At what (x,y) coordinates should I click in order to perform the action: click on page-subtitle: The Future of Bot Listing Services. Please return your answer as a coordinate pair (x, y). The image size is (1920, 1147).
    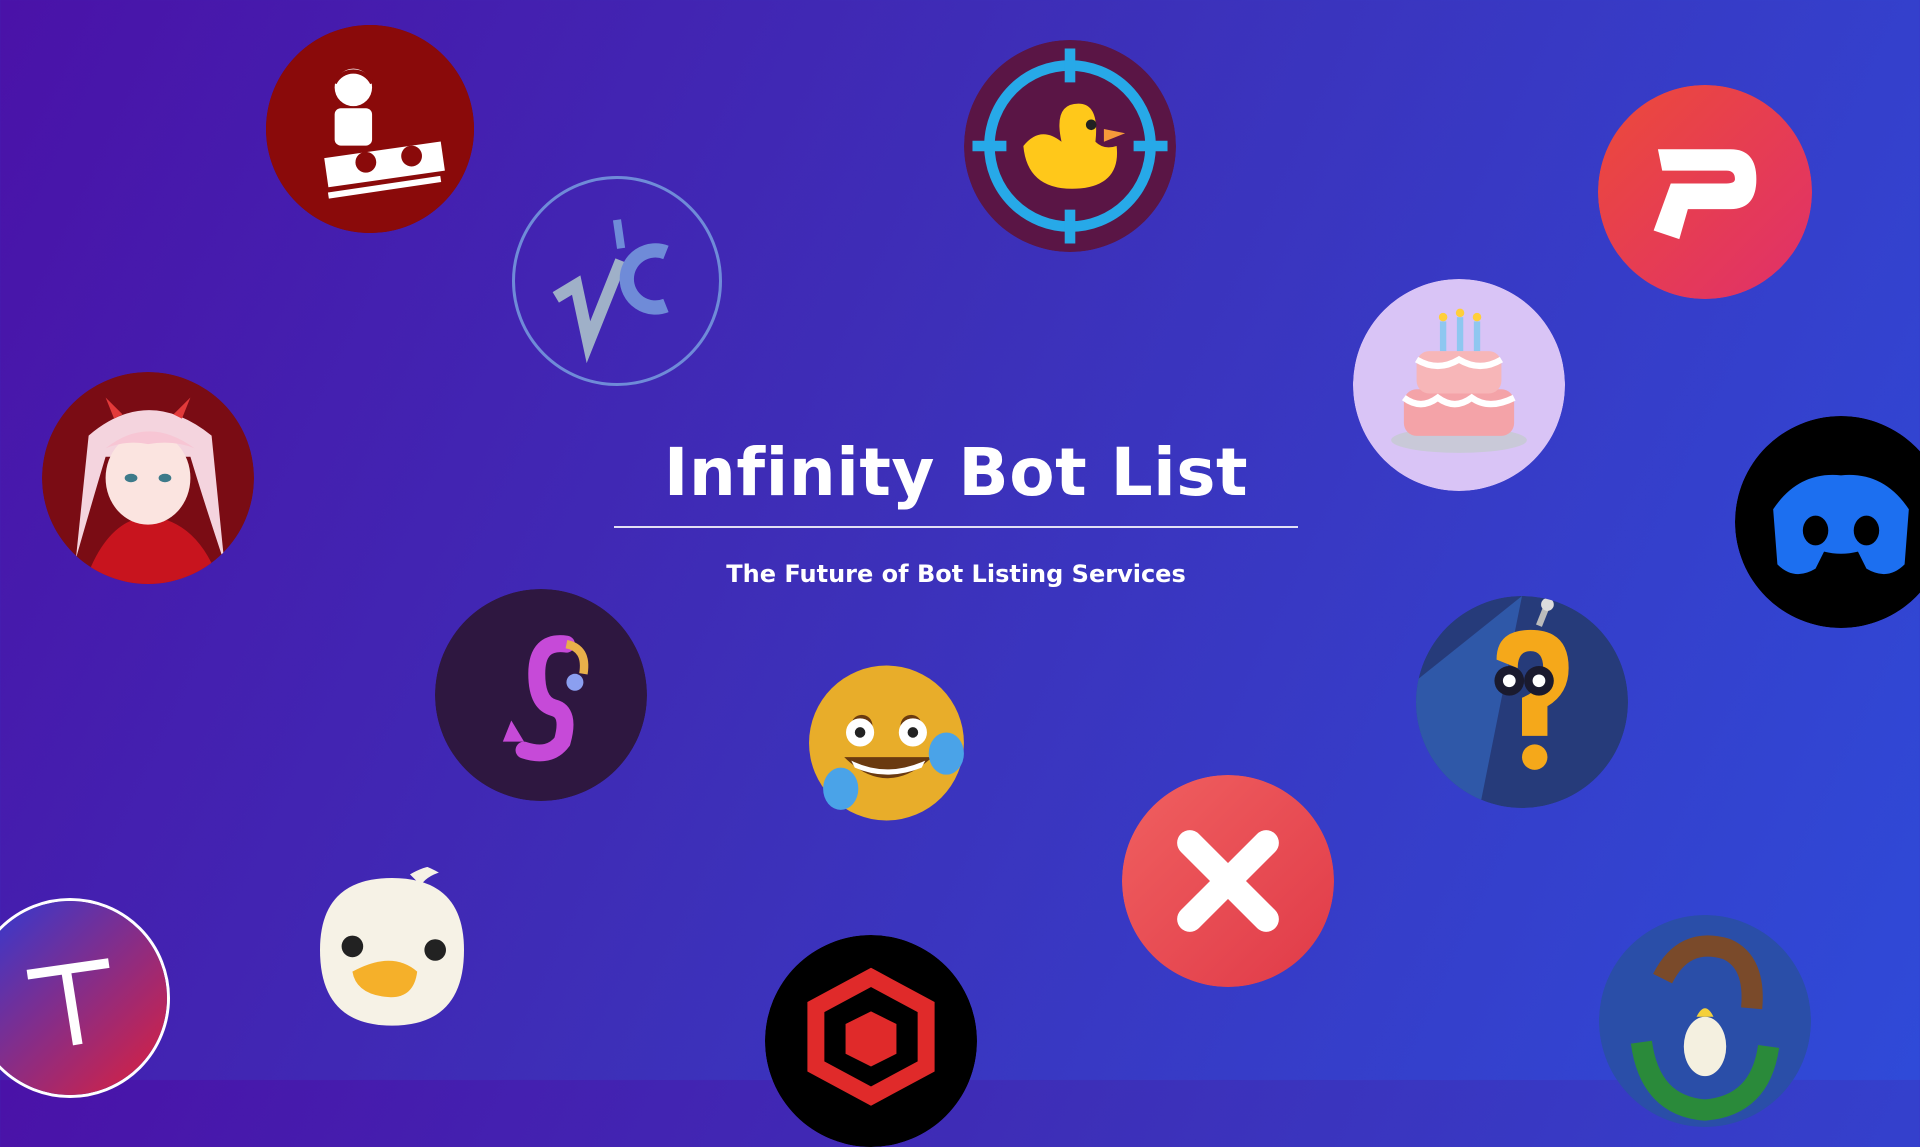
    Looking at the image, I should click on (956, 574).